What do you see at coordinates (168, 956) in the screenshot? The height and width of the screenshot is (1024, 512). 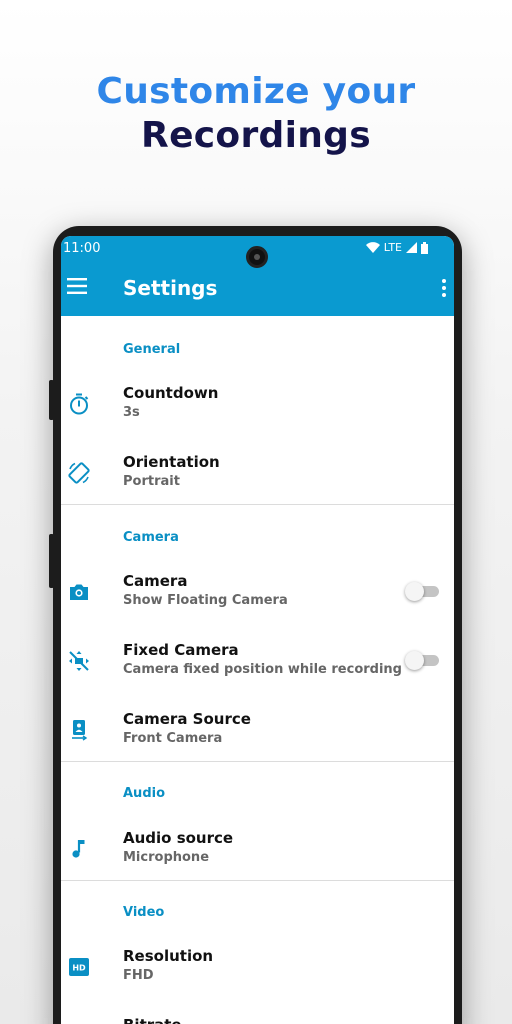 I see `setting-title: Resolution` at bounding box center [168, 956].